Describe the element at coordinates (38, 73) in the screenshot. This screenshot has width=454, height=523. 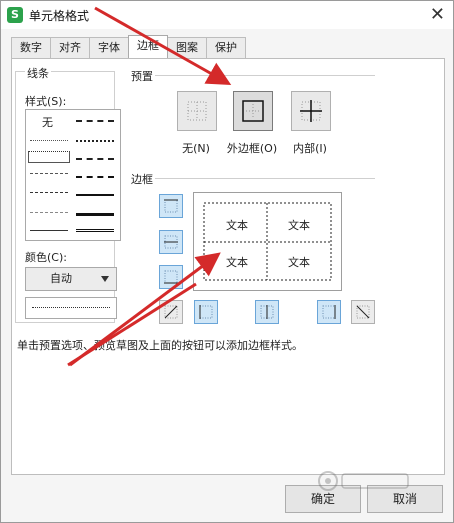
I see `line-group-label: 线条` at that location.